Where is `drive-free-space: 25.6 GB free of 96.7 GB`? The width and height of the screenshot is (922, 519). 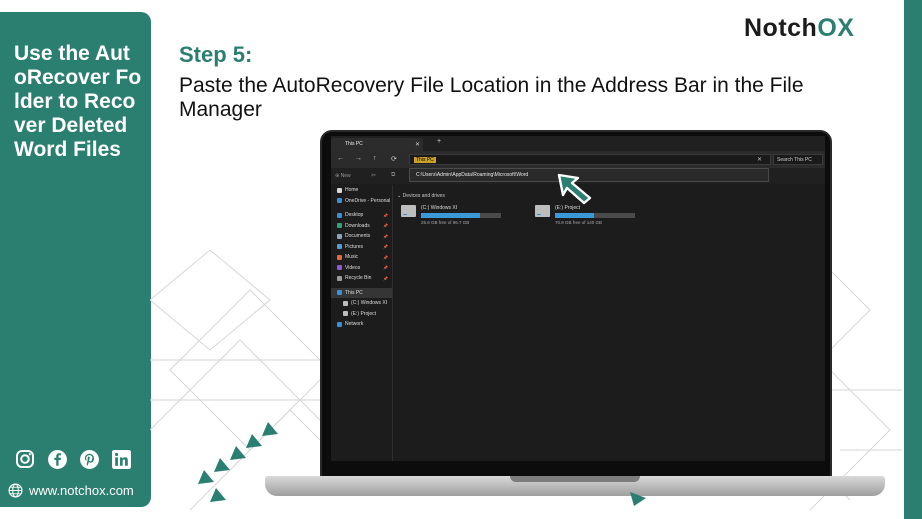
drive-free-space: 25.6 GB free of 96.7 GB is located at coordinates (445, 222).